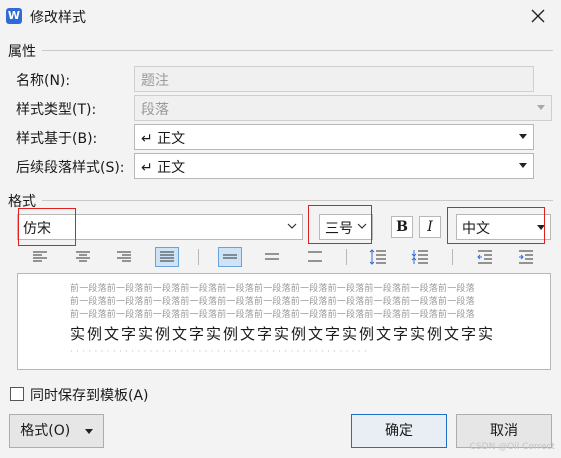  I want to click on title-bar: W 修改样式, so click(280, 17).